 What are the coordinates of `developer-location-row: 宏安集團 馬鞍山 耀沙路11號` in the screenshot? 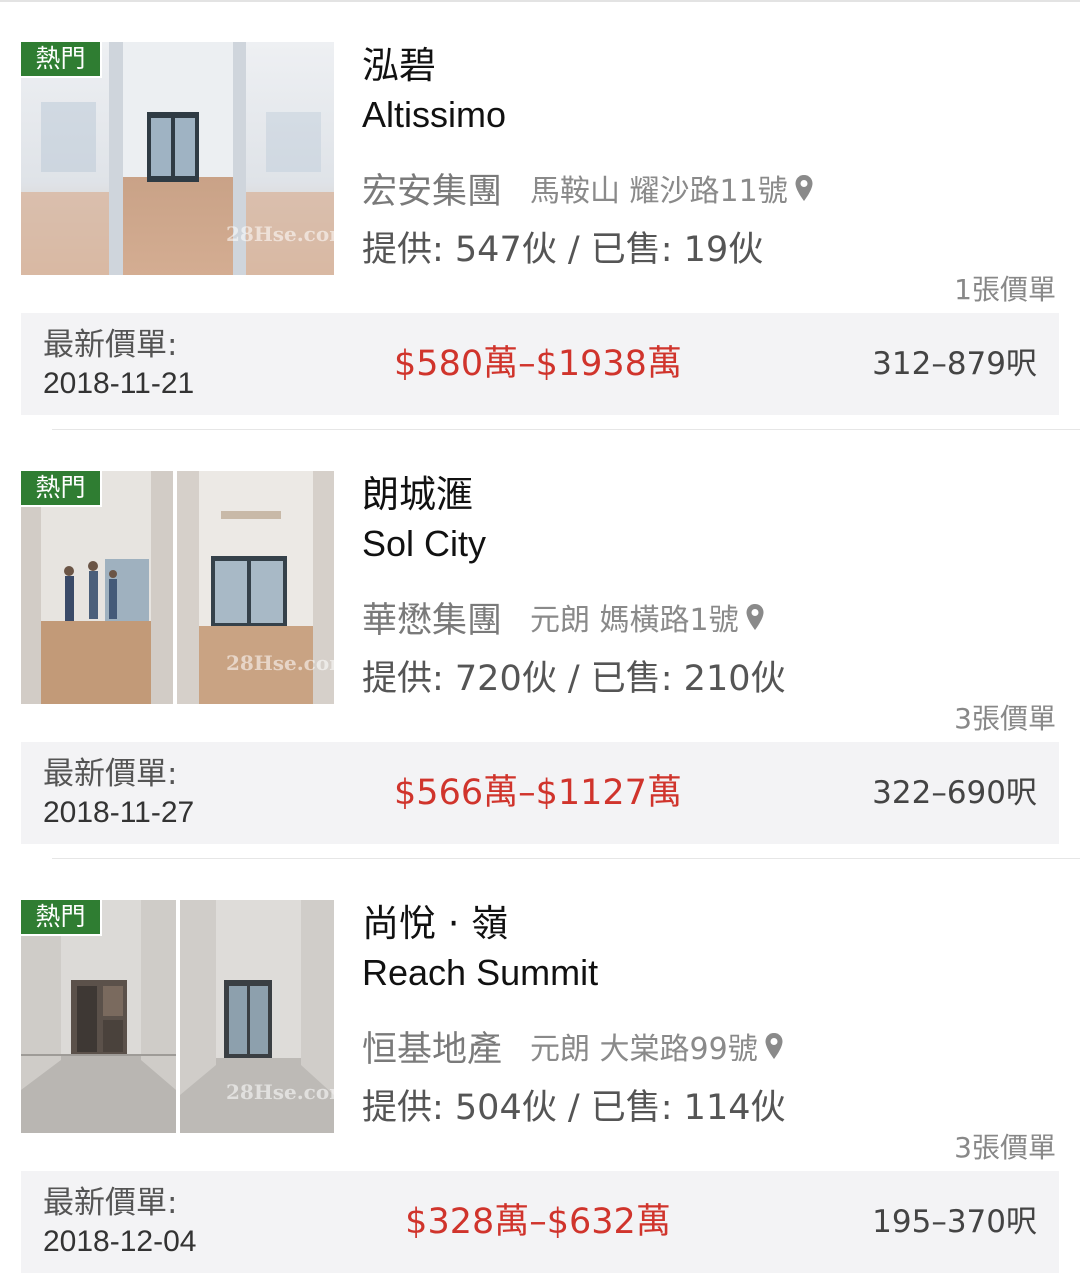 It's located at (588, 188).